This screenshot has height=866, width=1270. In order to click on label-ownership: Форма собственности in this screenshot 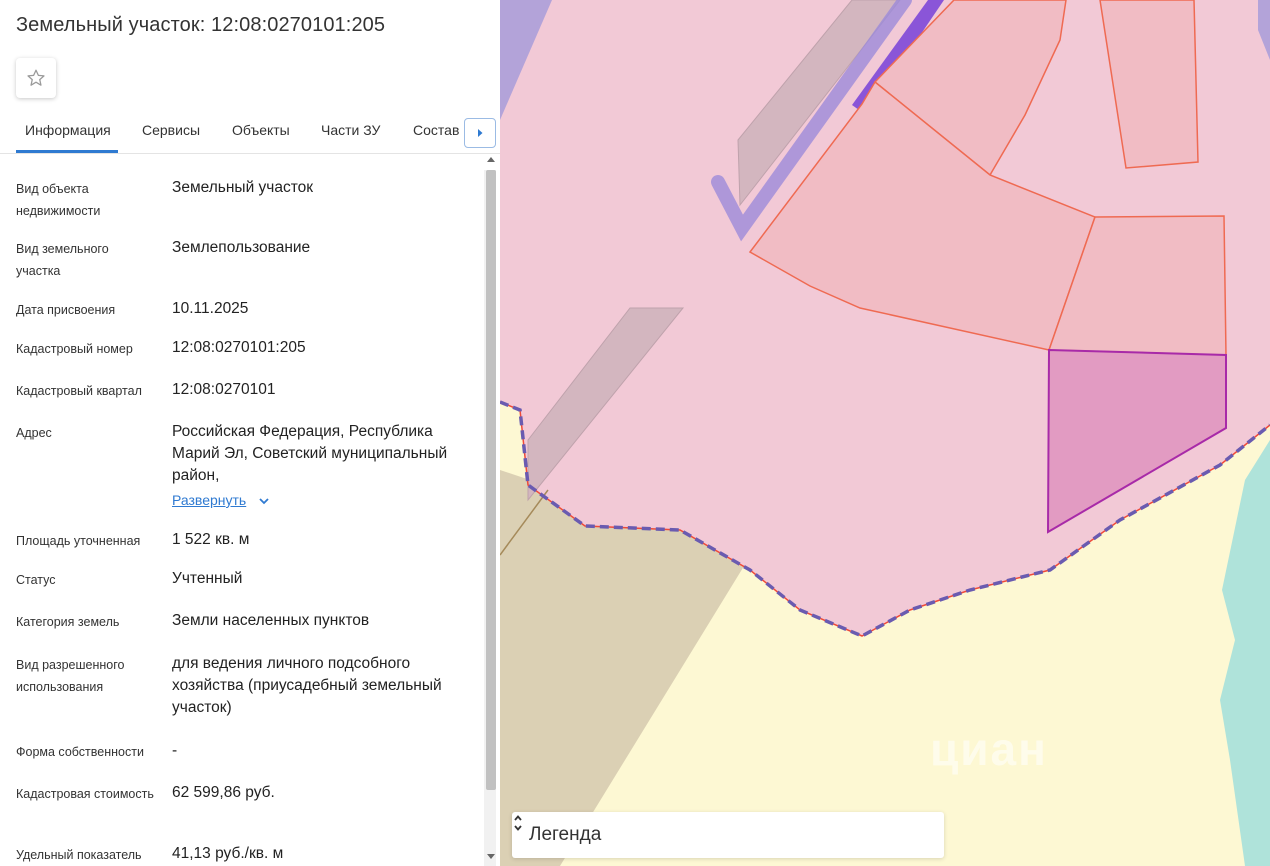, I will do `click(80, 752)`.